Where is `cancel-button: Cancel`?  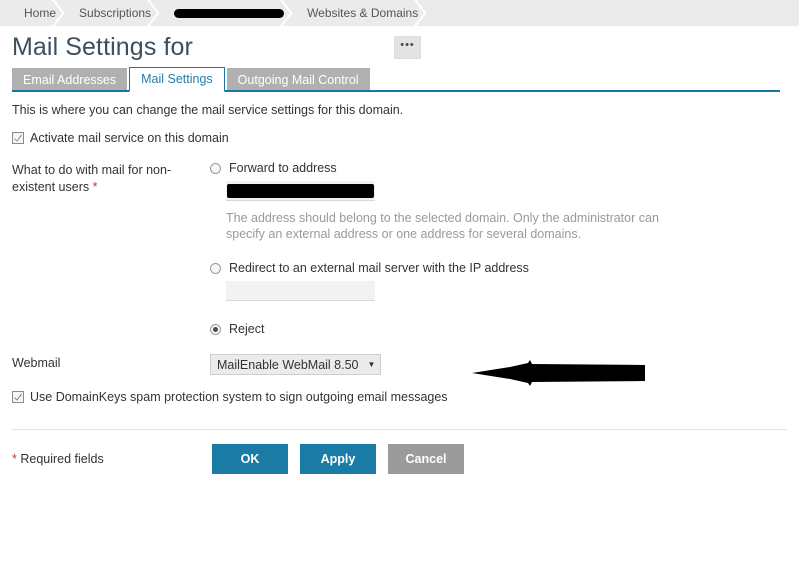 cancel-button: Cancel is located at coordinates (426, 459).